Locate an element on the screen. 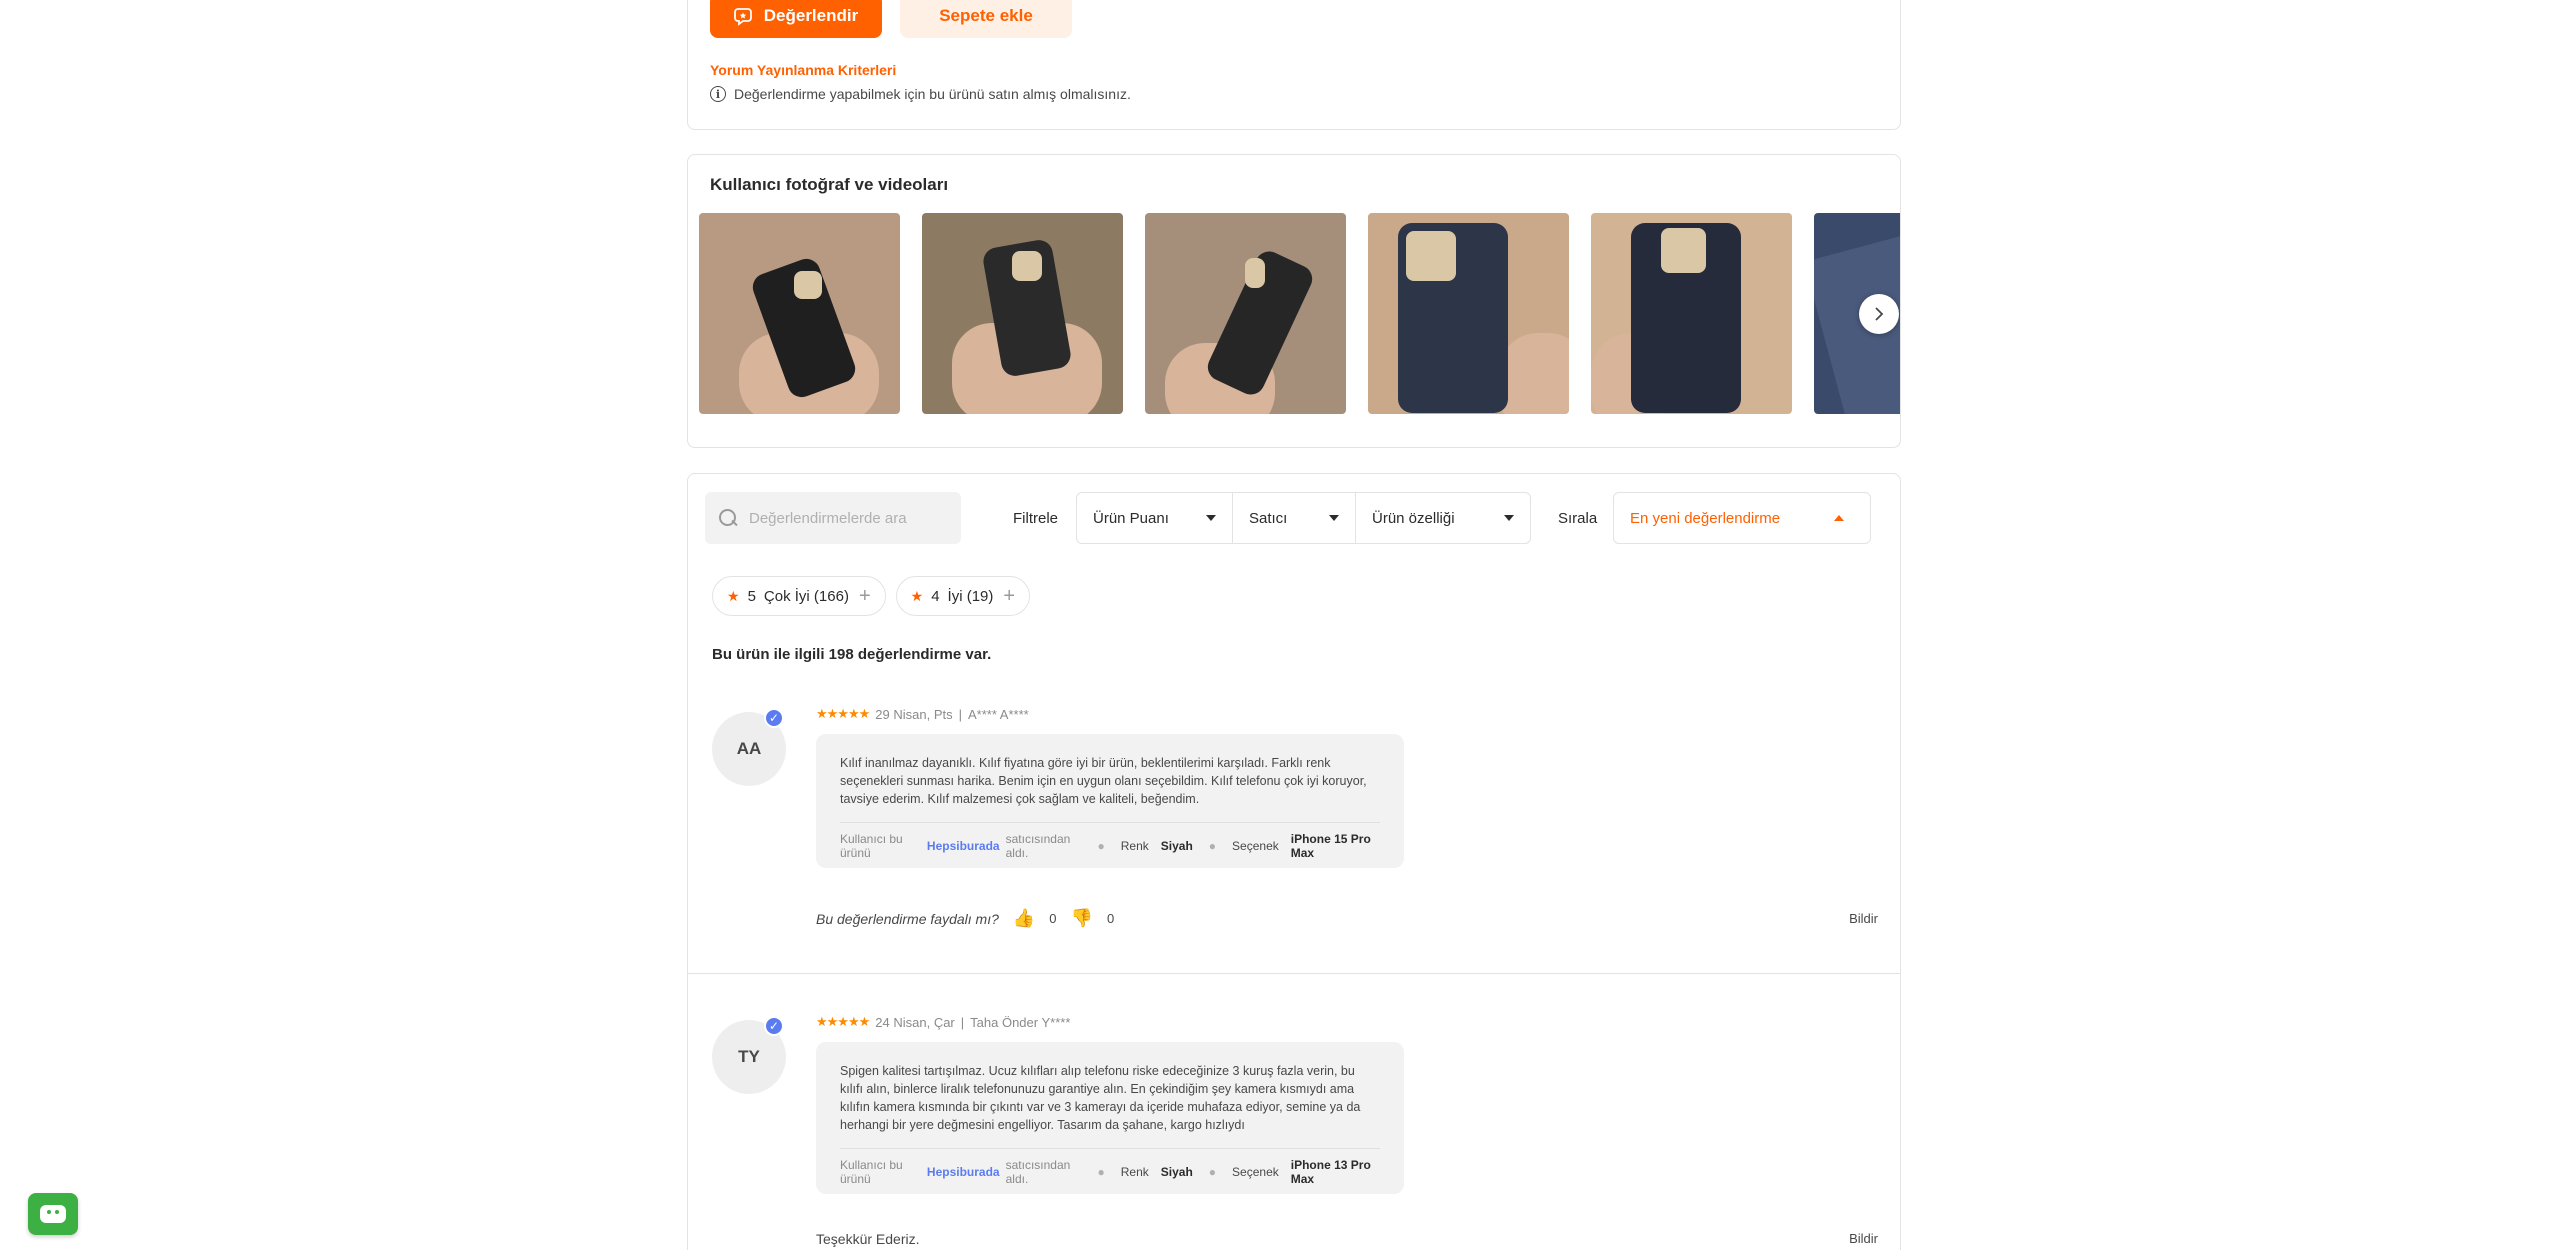 Image resolution: width=2560 pixels, height=1250 pixels. chip-label: İyi (19) is located at coordinates (970, 596).